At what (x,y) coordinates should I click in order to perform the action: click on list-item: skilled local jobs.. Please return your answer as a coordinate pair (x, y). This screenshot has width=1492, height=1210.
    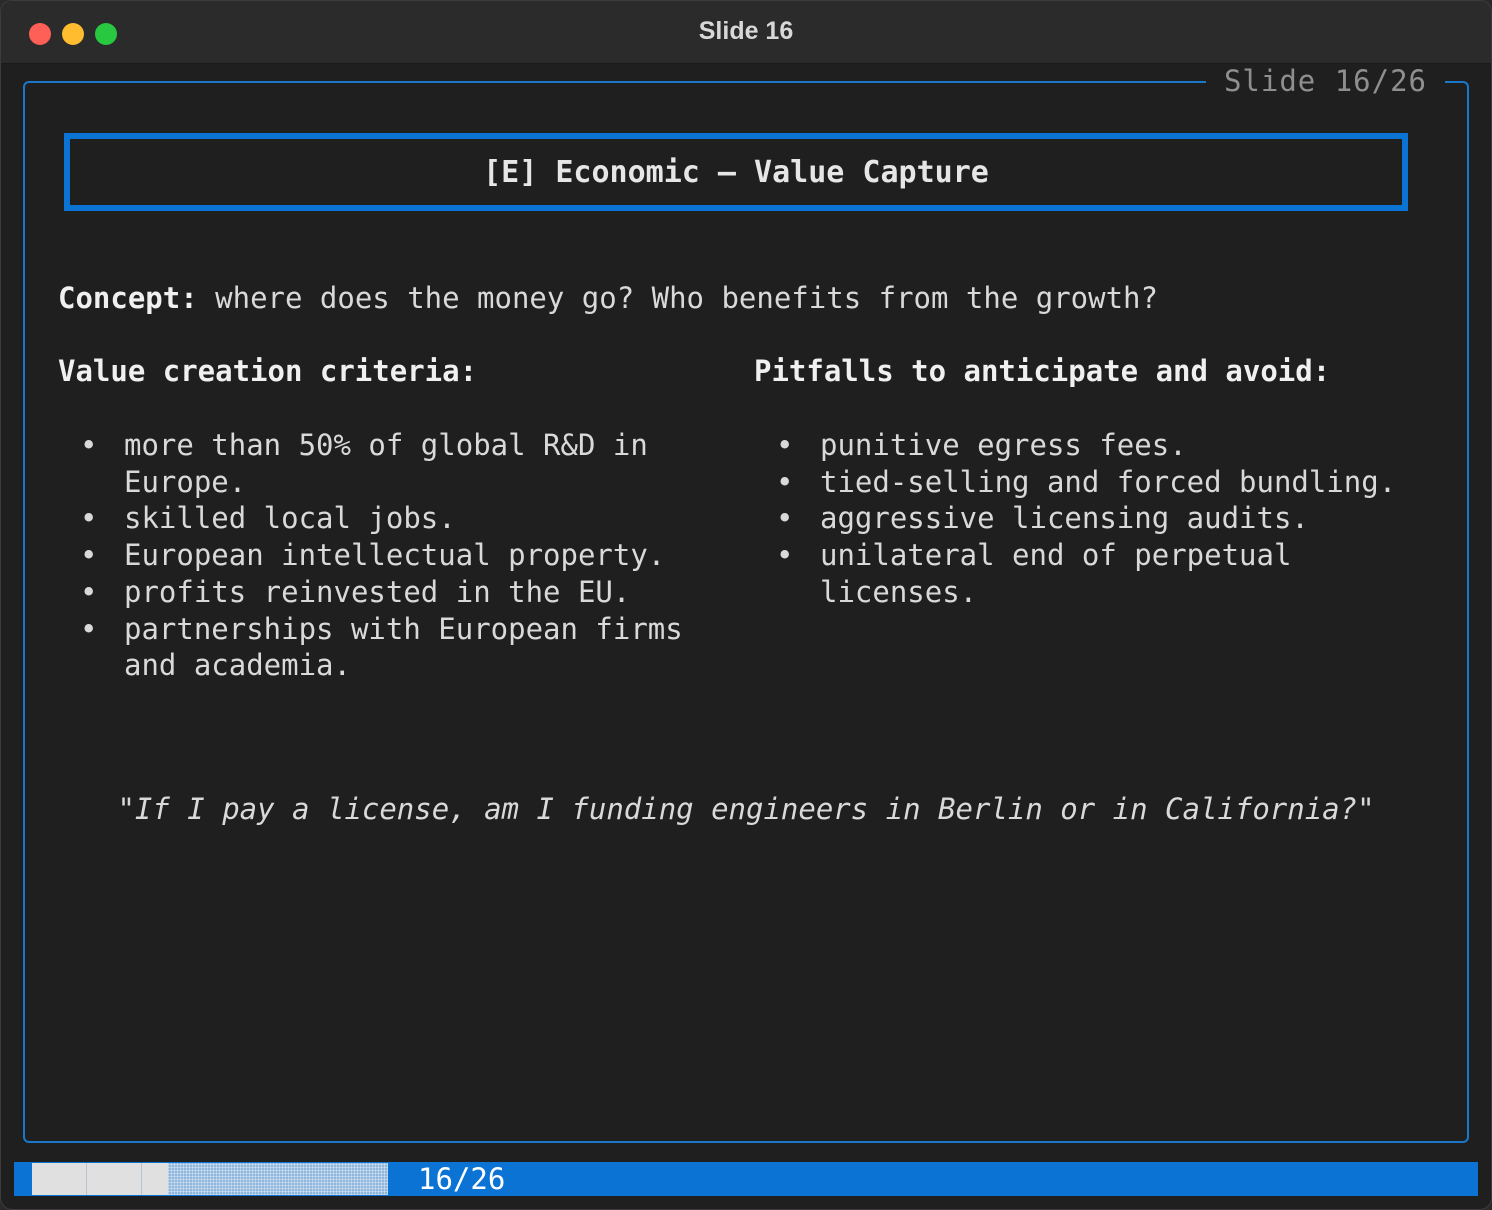
    Looking at the image, I should click on (396, 518).